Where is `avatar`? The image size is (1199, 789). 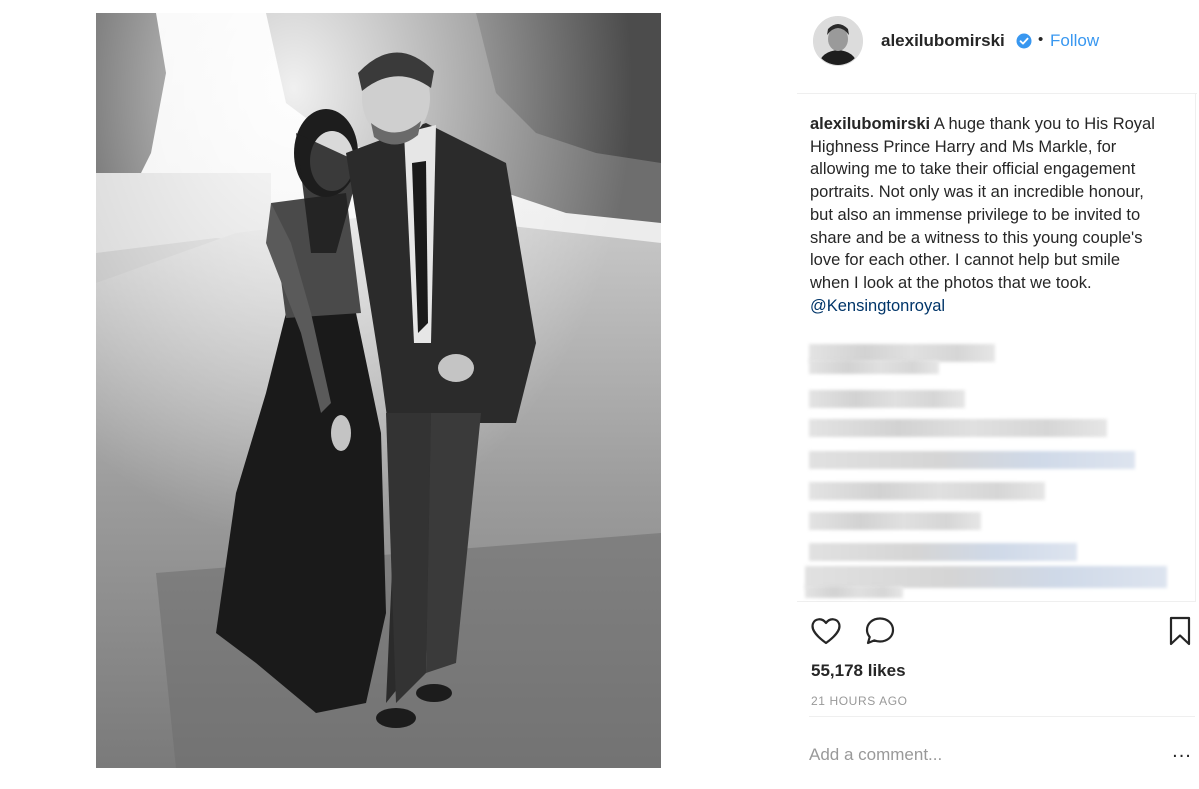
avatar is located at coordinates (838, 41).